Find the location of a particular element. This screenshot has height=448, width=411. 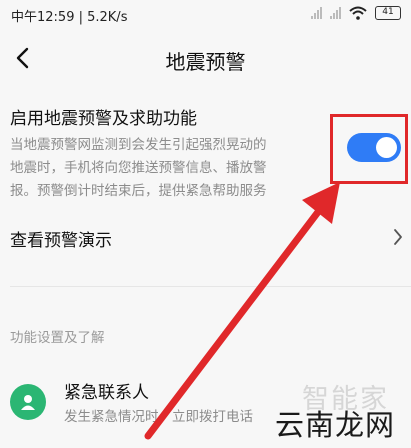

view-alert-demo-label: 查看预警演示 is located at coordinates (61, 241).